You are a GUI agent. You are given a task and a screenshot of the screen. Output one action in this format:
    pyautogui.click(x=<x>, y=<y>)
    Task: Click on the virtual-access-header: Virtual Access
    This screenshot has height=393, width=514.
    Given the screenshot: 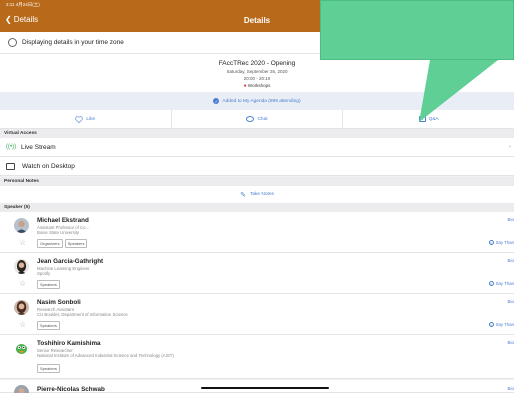 What is the action you would take?
    pyautogui.click(x=257, y=133)
    